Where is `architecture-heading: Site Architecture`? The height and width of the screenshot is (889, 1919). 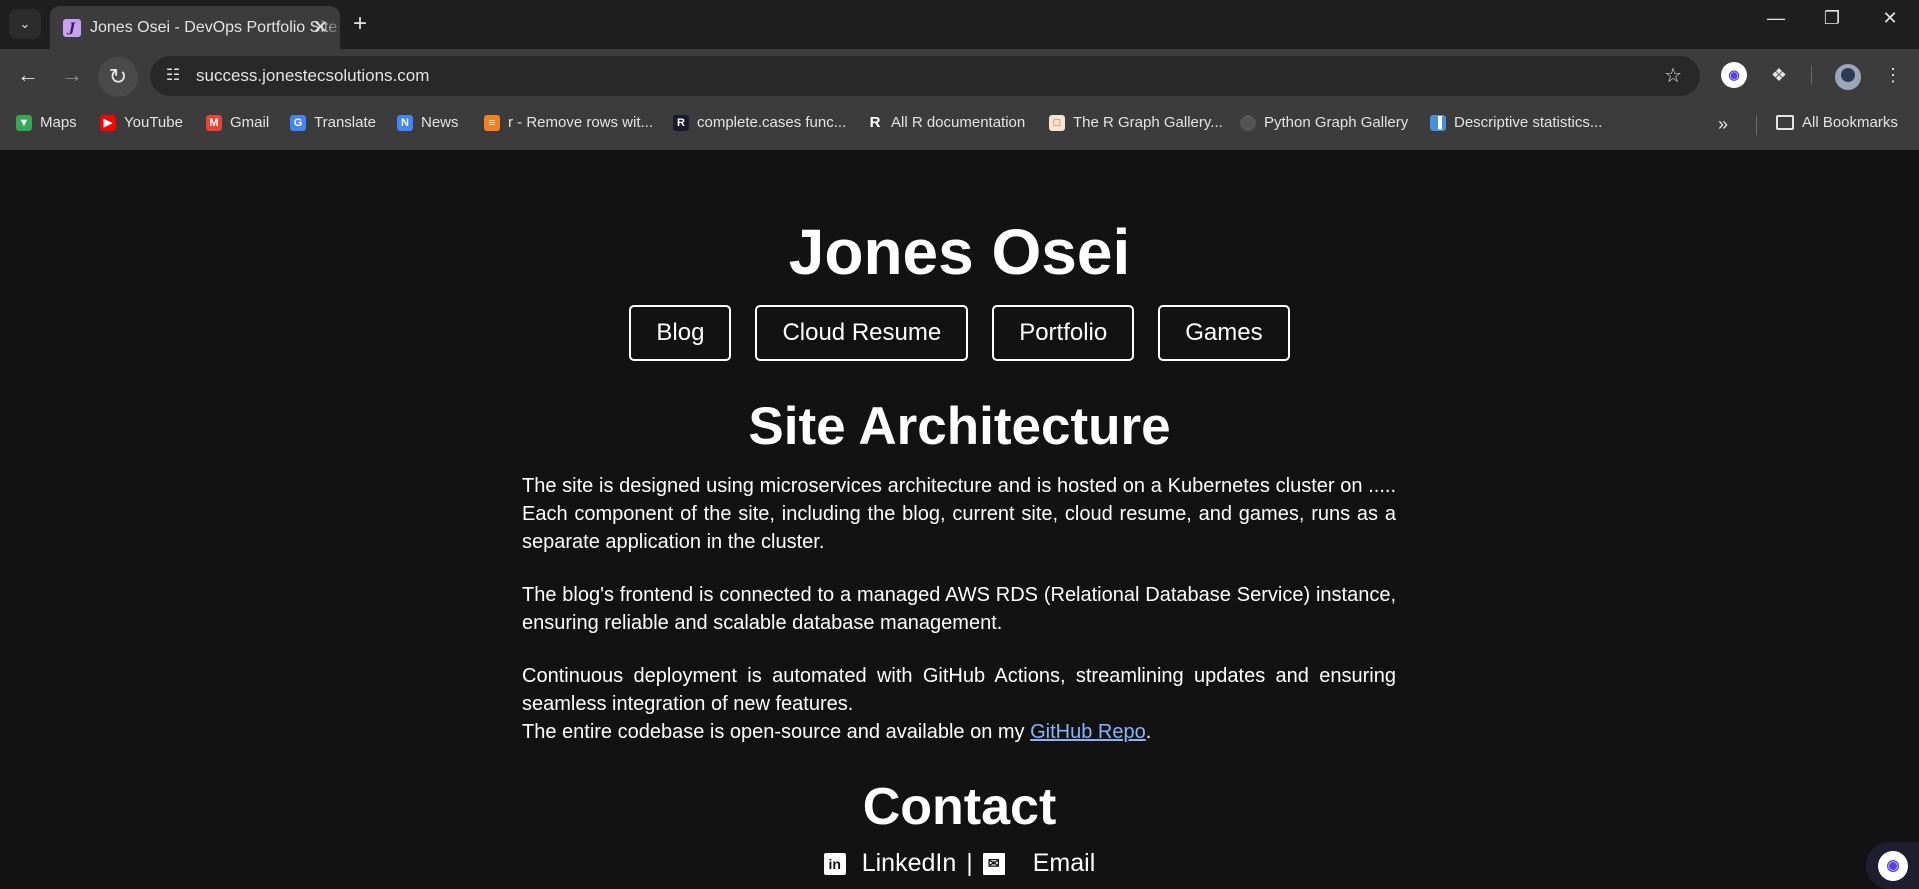
architecture-heading: Site Architecture is located at coordinates (959, 426).